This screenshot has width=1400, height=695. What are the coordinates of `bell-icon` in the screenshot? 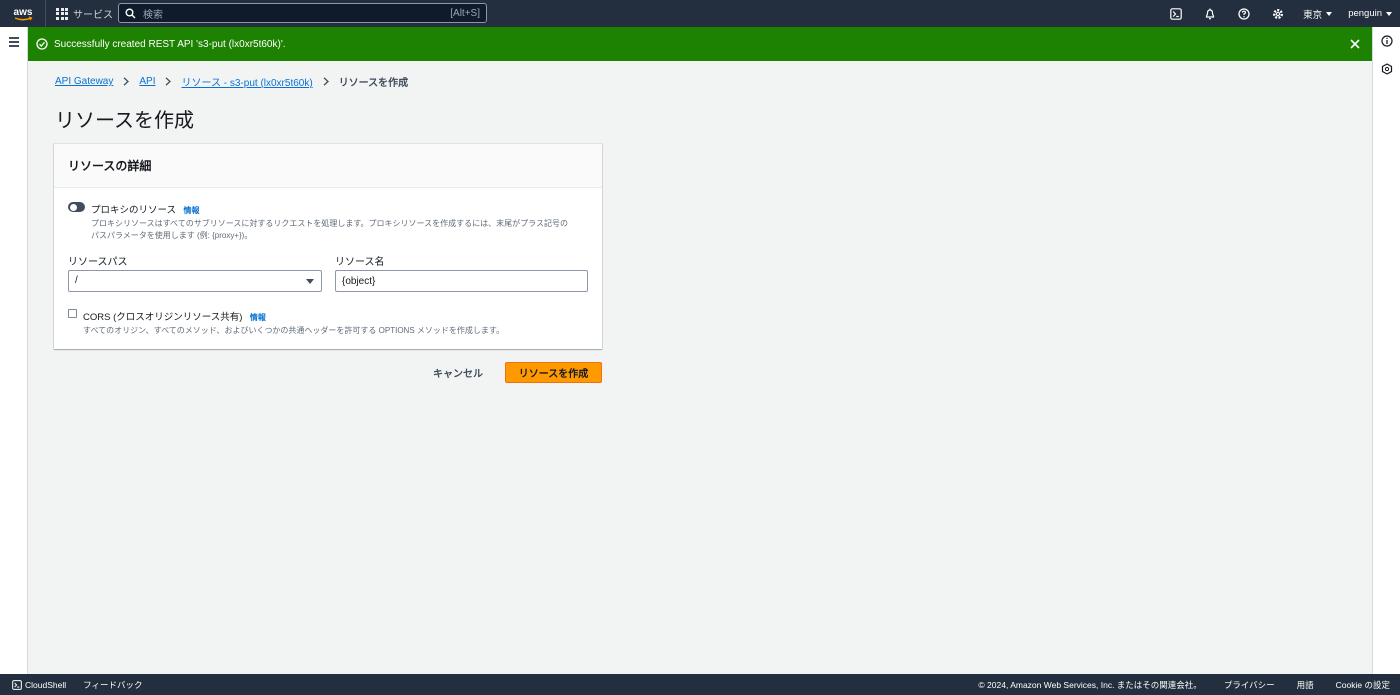 It's located at (1210, 13).